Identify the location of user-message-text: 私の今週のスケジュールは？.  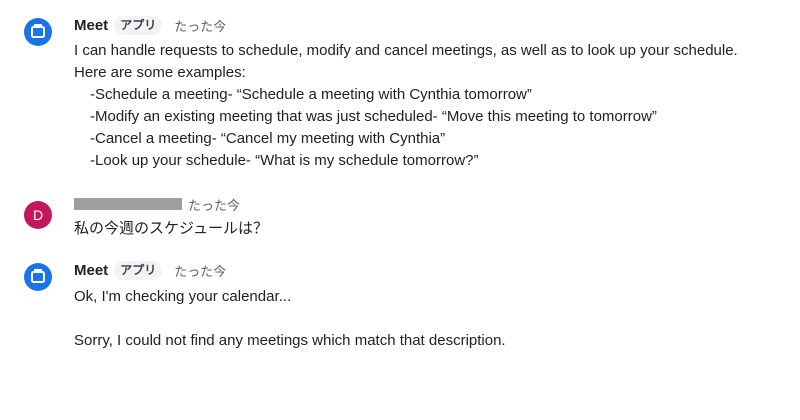
(171, 228).